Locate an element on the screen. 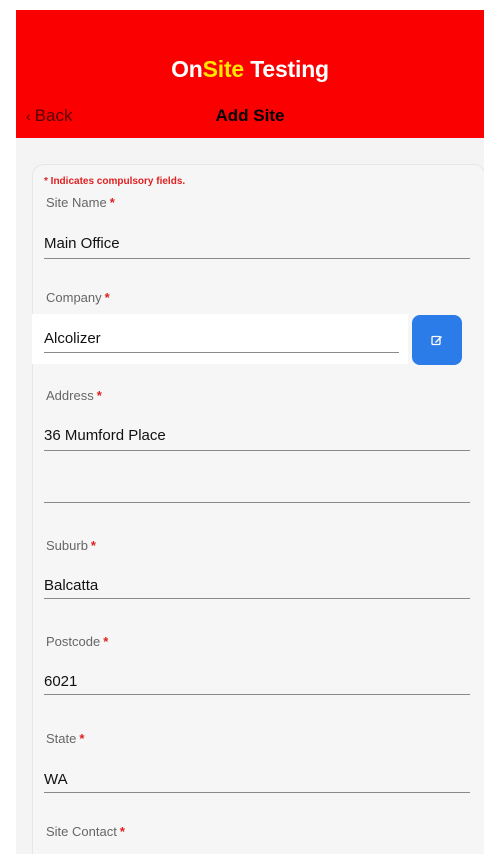 This screenshot has height=854, width=484. app-title-part2: Site is located at coordinates (223, 69).